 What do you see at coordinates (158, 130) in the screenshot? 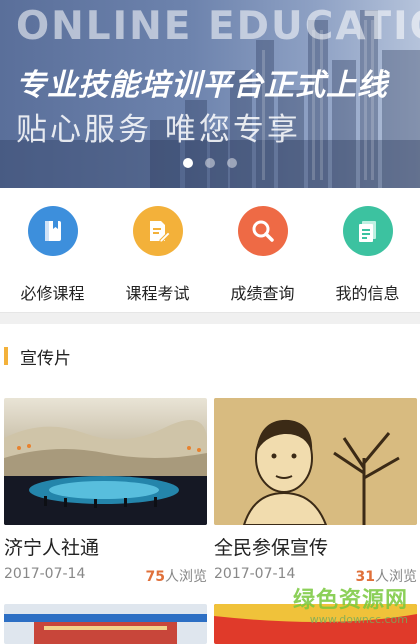
I see `banner-tagline: 贴心服务 唯您专享` at bounding box center [158, 130].